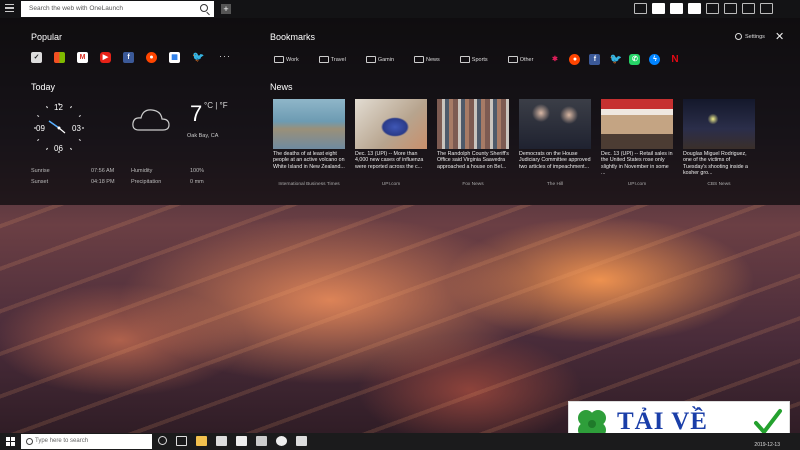 The height and width of the screenshot is (450, 800). I want to click on news-source: CBS News, so click(719, 184).